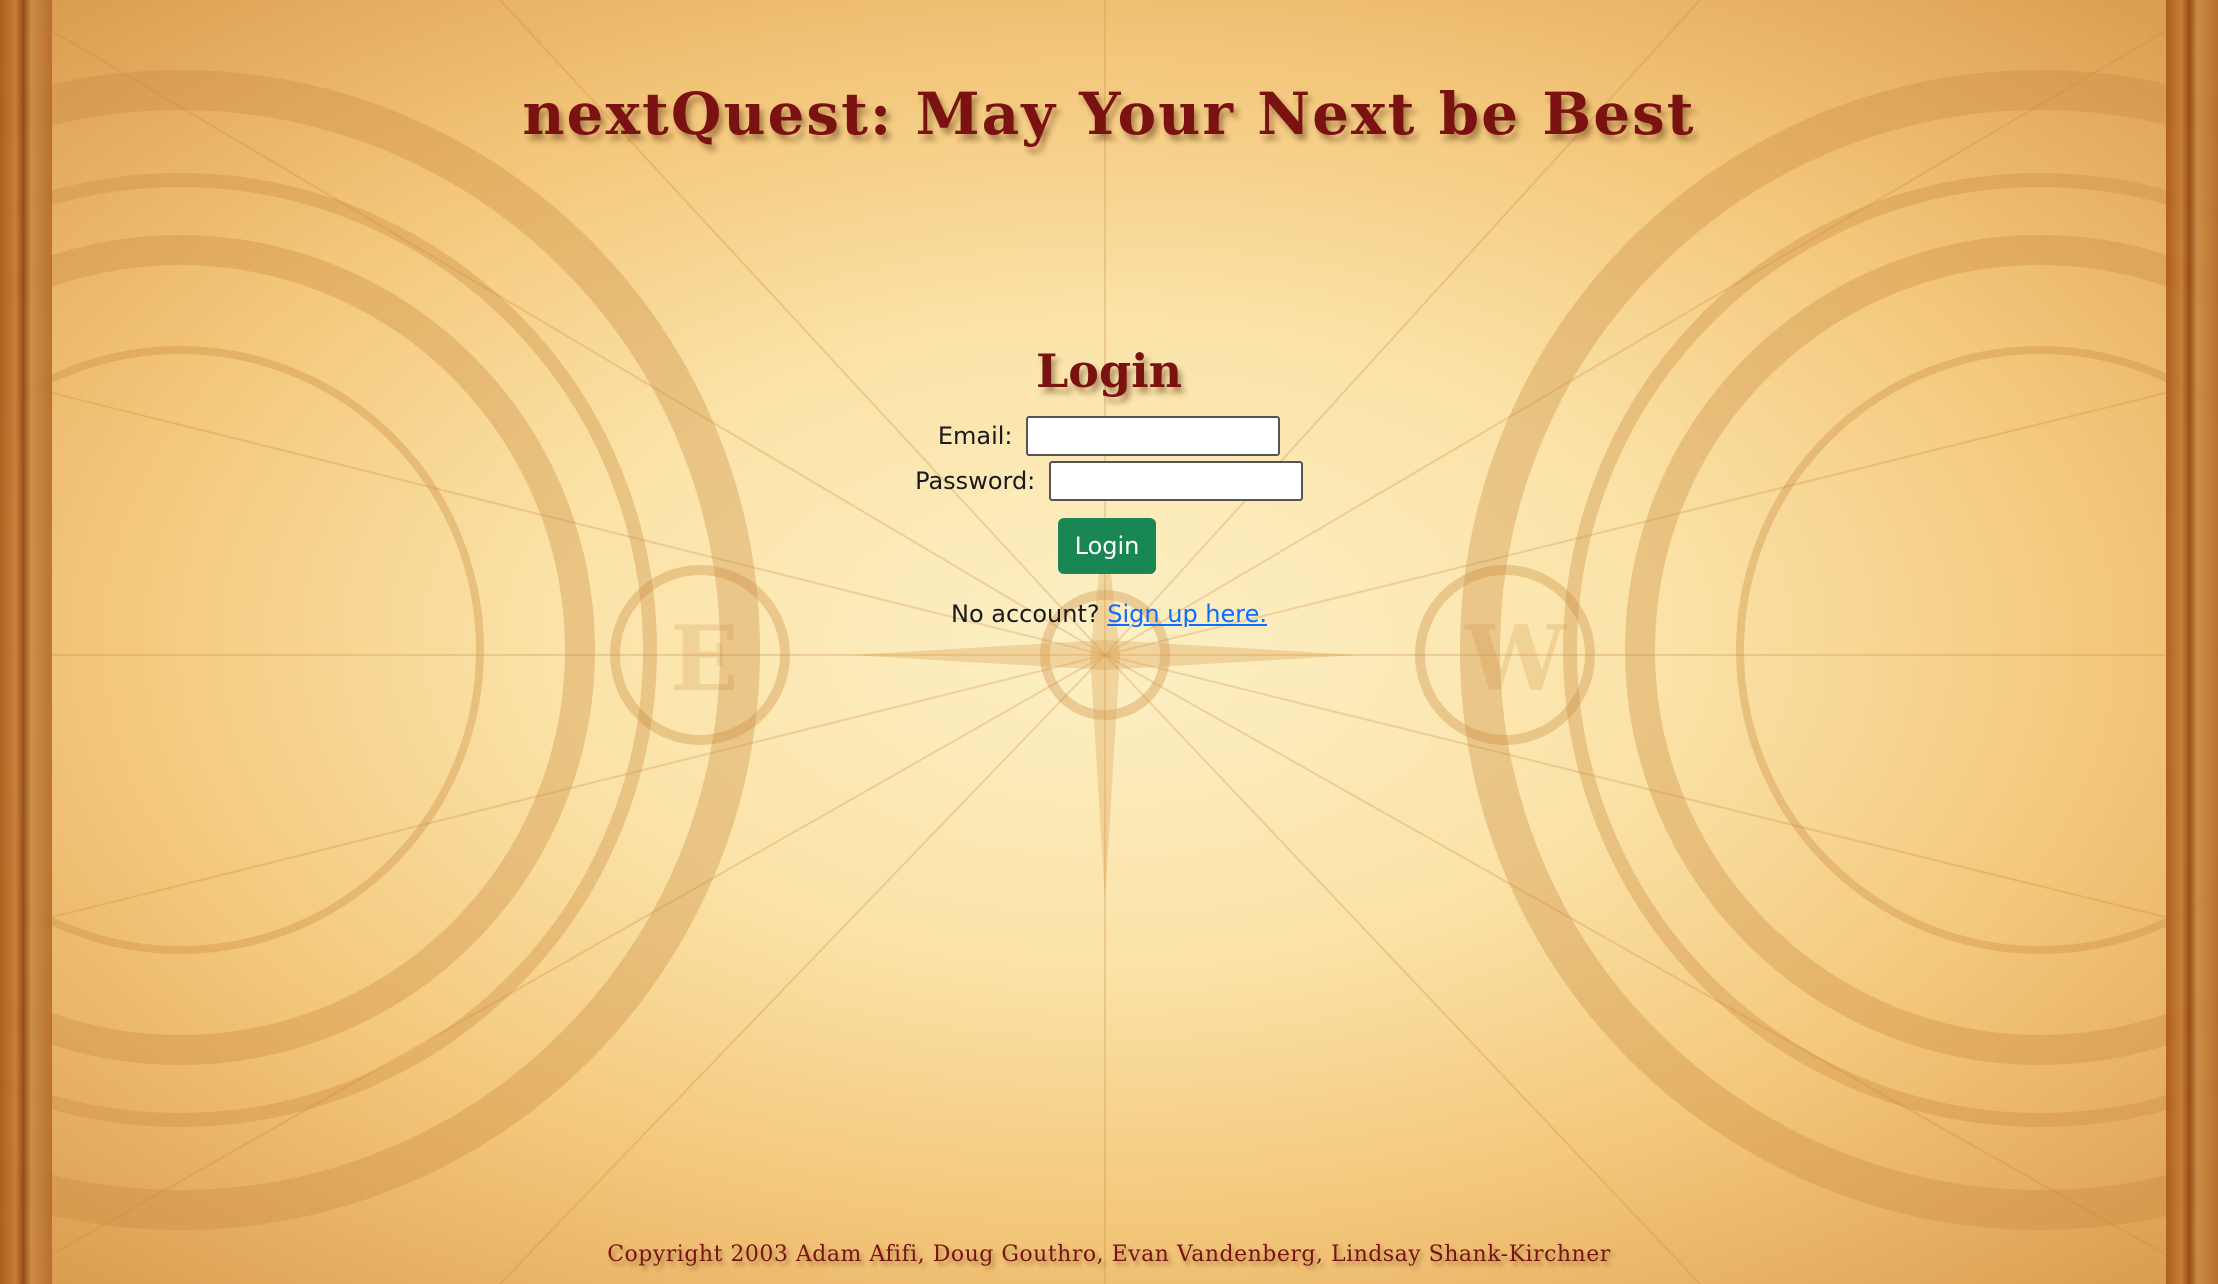  What do you see at coordinates (1109, 371) in the screenshot?
I see `login-heading: Login` at bounding box center [1109, 371].